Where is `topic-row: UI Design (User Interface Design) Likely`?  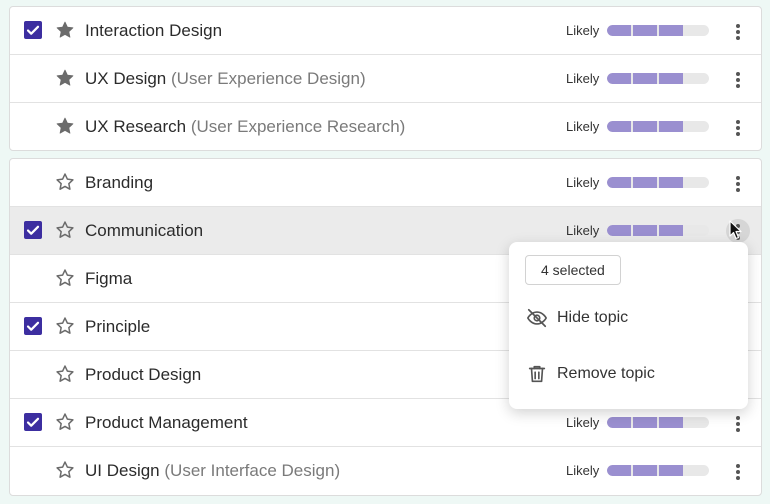
topic-row: UI Design (User Interface Design) Likely is located at coordinates (385, 471).